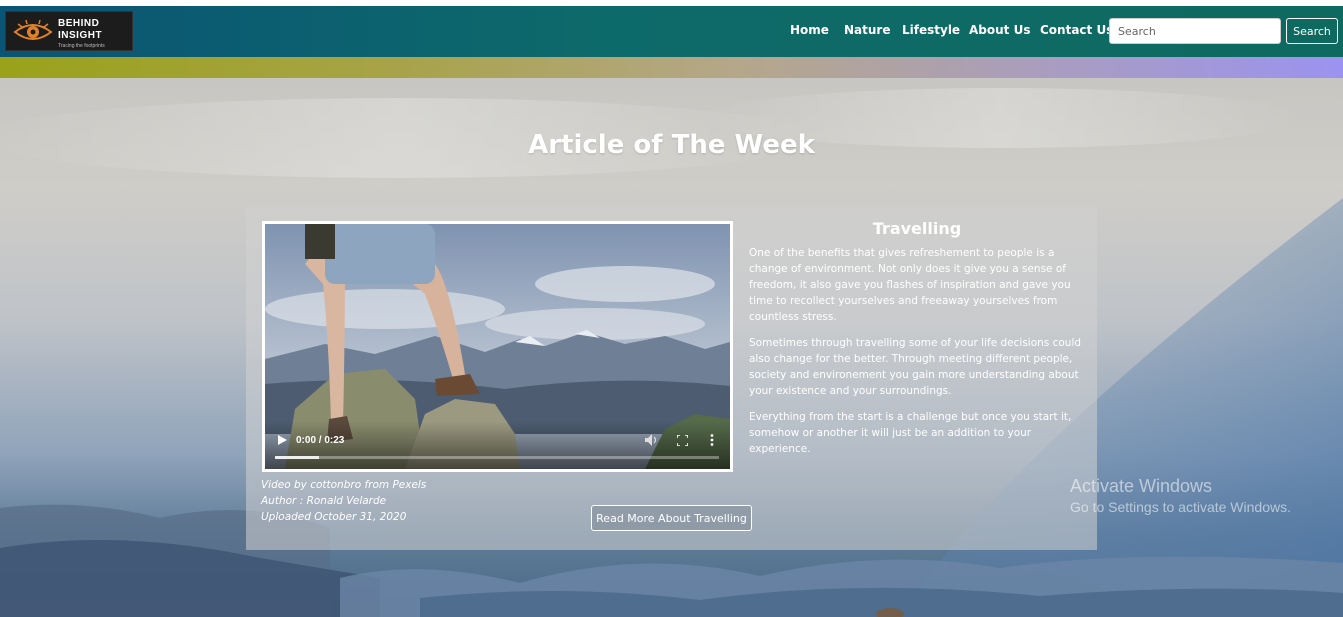 This screenshot has width=1343, height=617. What do you see at coordinates (917, 228) in the screenshot?
I see `article-title: Travelling` at bounding box center [917, 228].